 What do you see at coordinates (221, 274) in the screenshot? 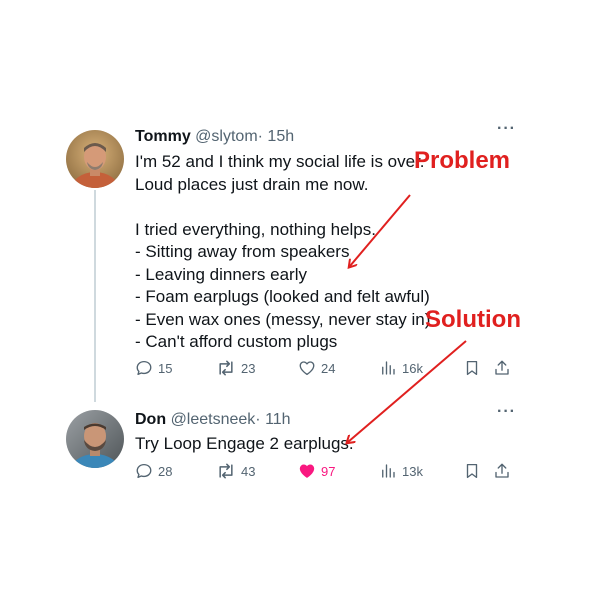
I see `tweet-text-line: - Leaving dinners early` at bounding box center [221, 274].